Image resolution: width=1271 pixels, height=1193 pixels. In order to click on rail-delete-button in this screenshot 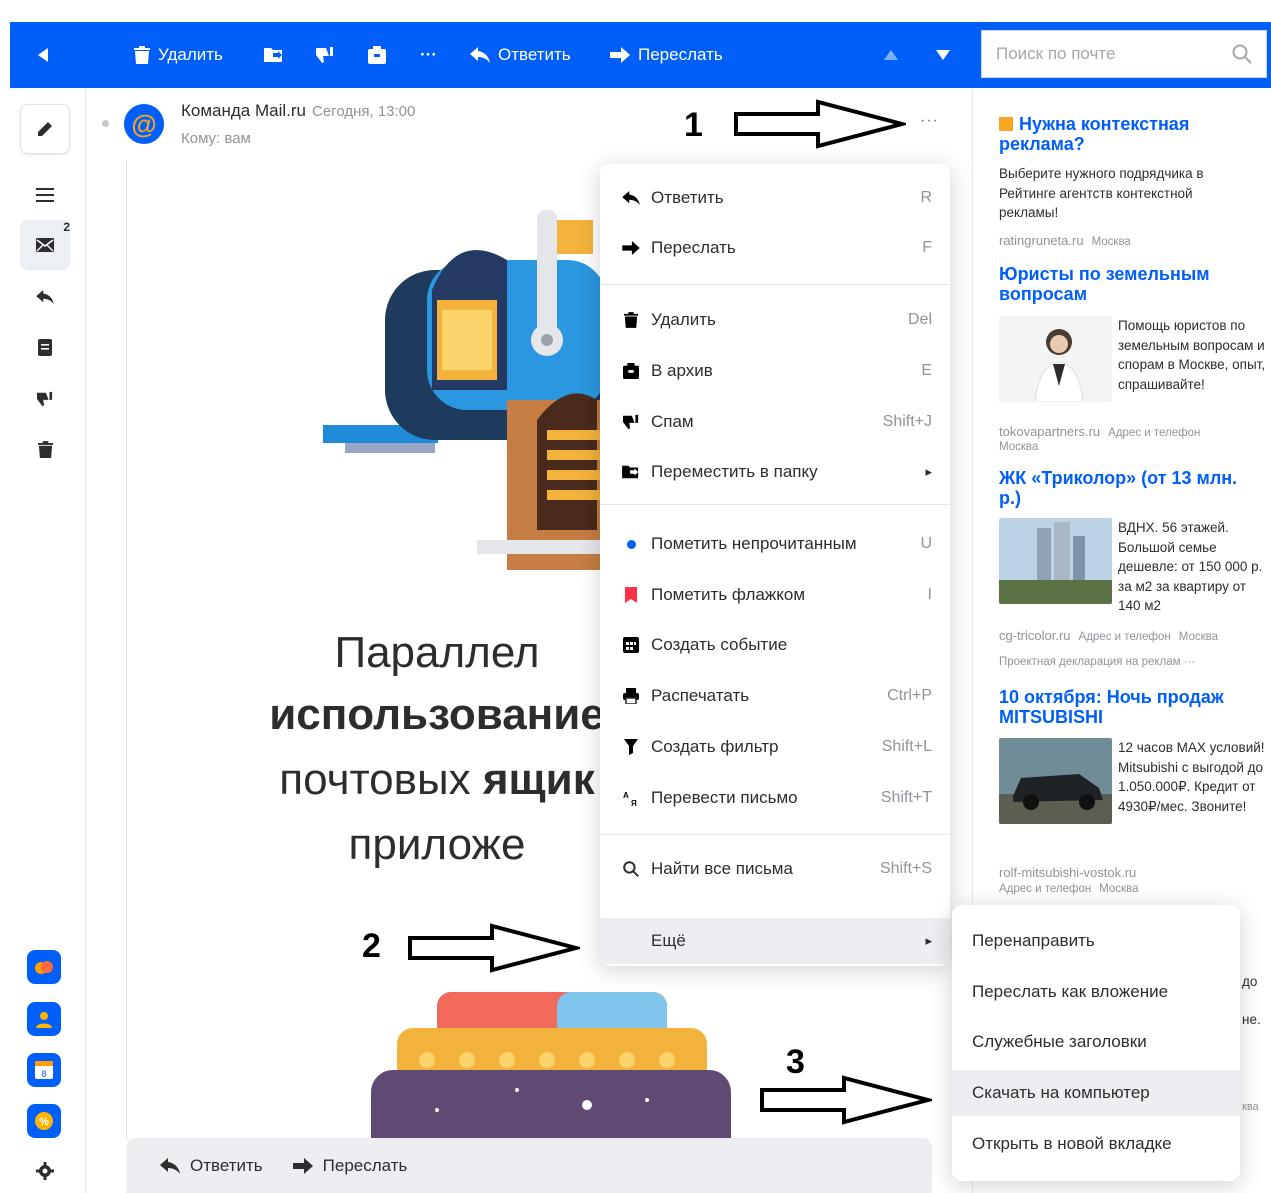, I will do `click(45, 449)`.